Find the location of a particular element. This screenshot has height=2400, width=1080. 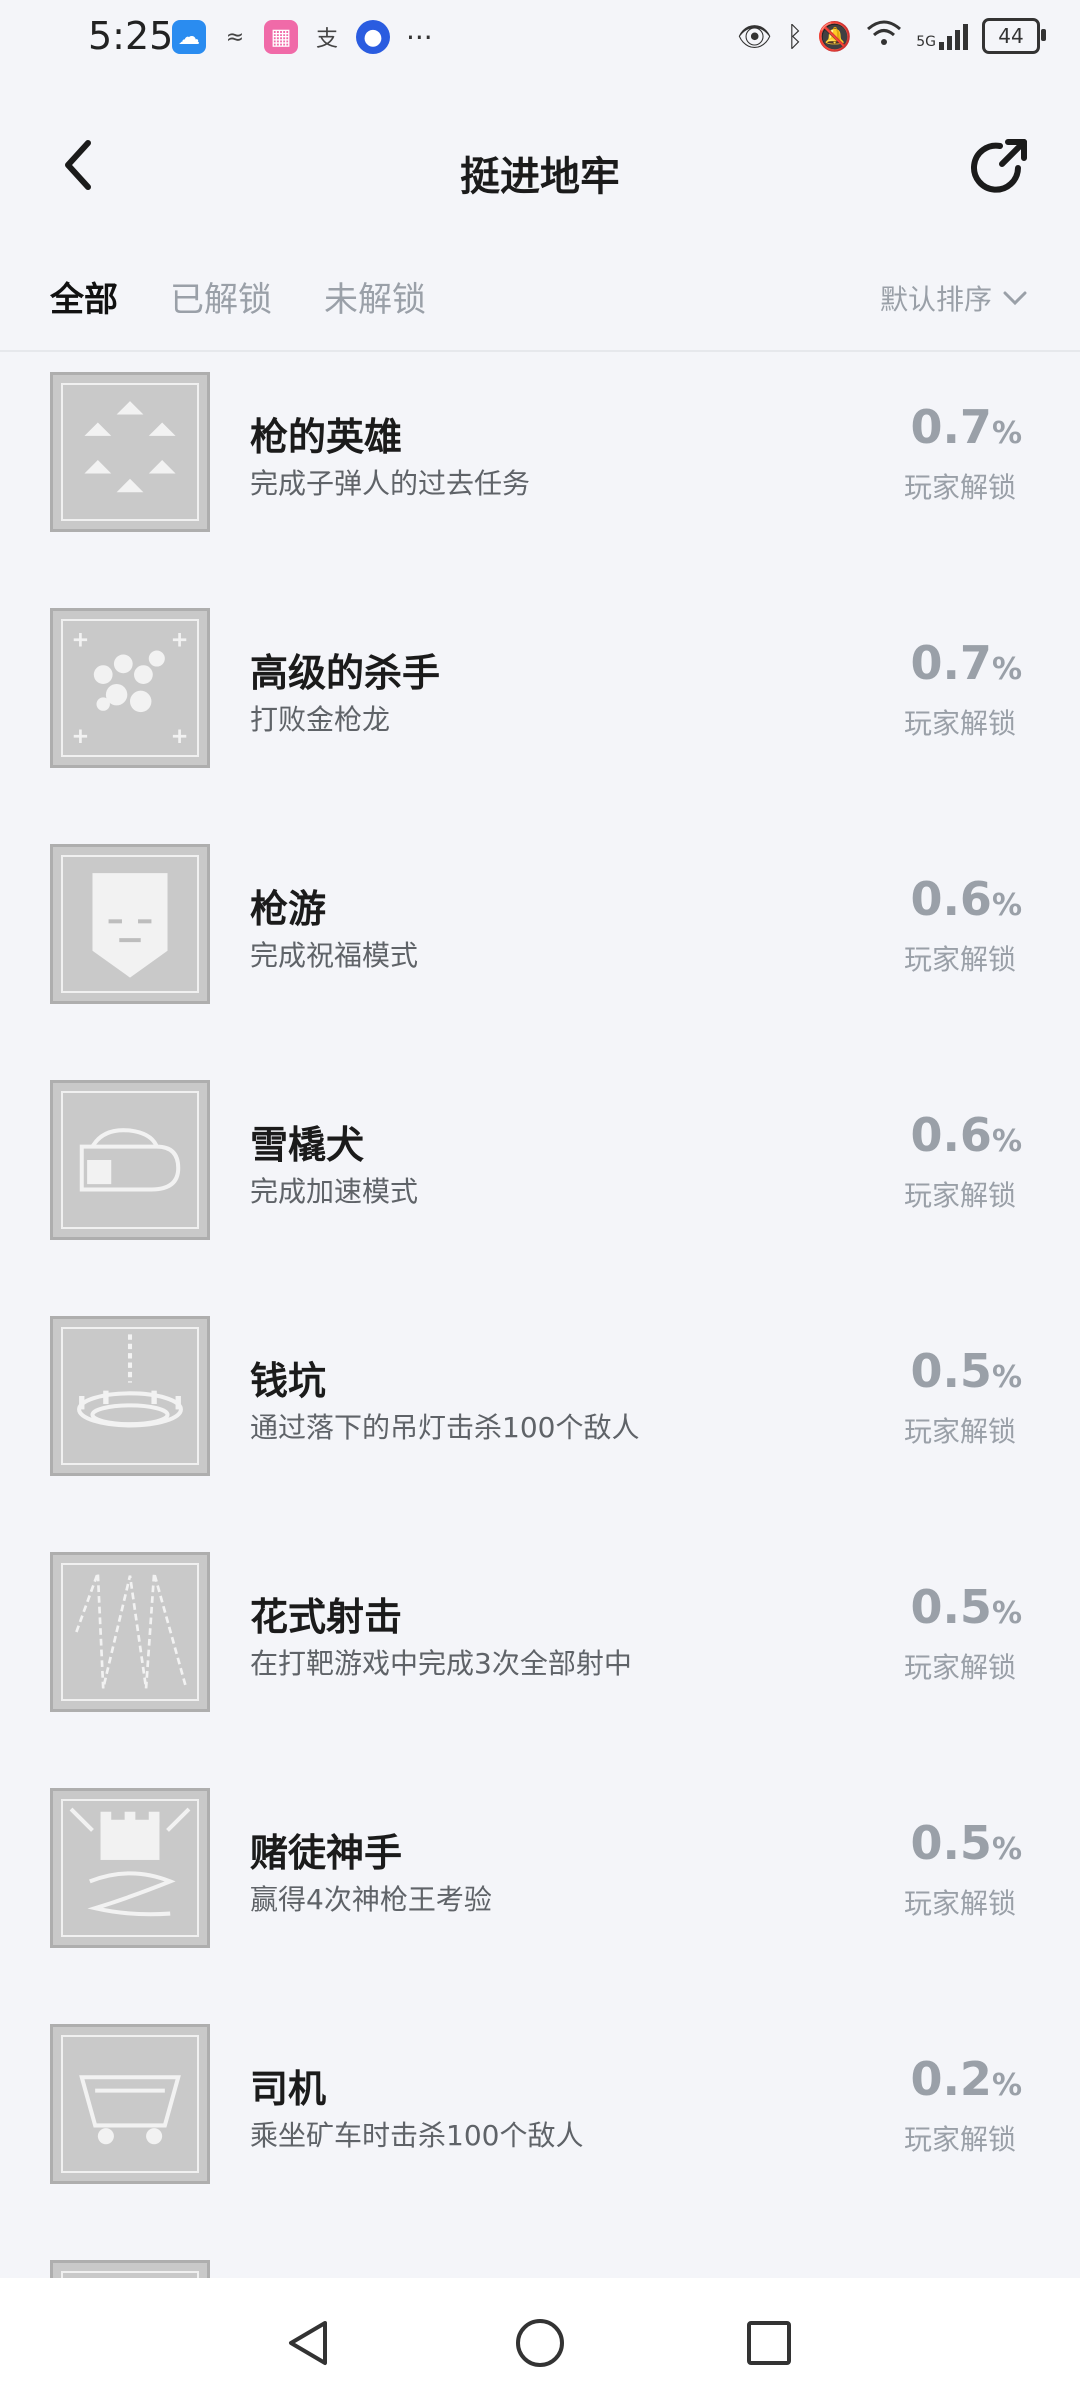

triangle-back-icon is located at coordinates (308, 2343).